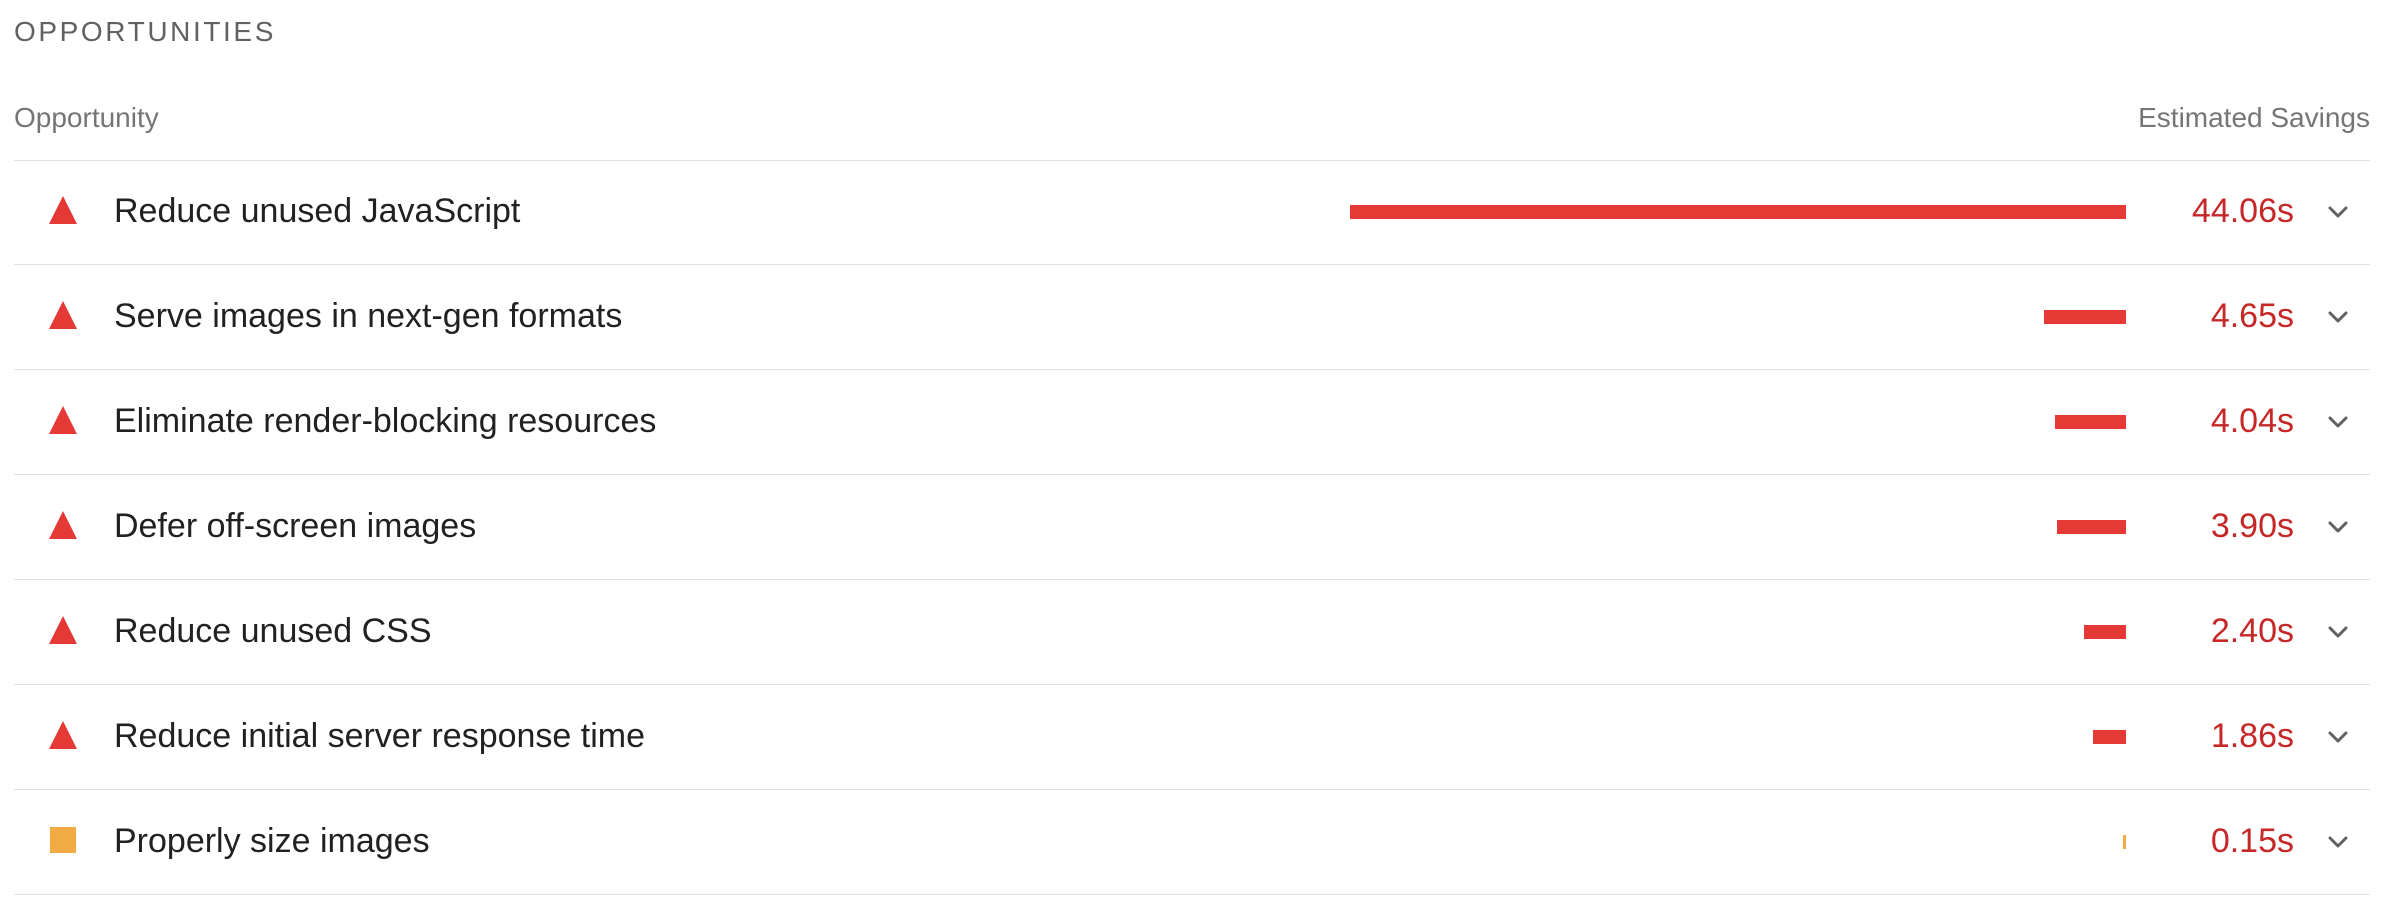  What do you see at coordinates (380, 736) in the screenshot?
I see `opportunity-label: Reduce initial server response time` at bounding box center [380, 736].